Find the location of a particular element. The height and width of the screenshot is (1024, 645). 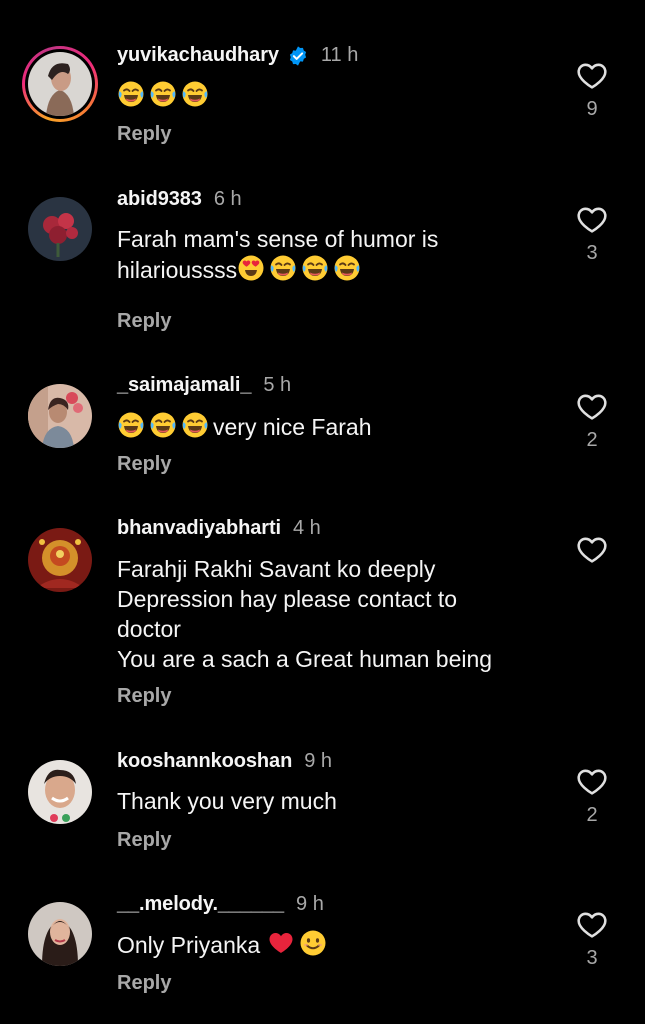

comment-text is located at coordinates (327, 95).